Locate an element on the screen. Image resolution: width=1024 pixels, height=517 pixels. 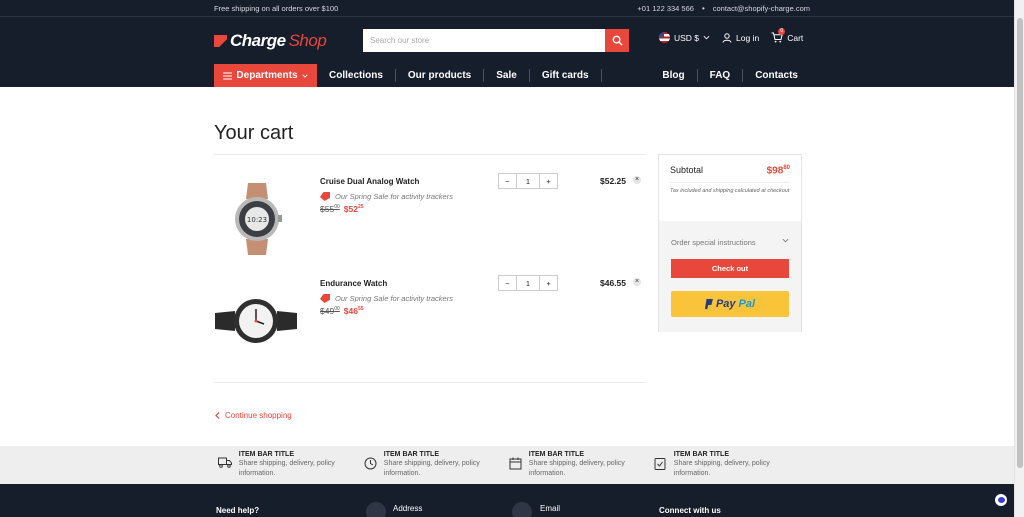
checkout-button: Check out is located at coordinates (730, 268).